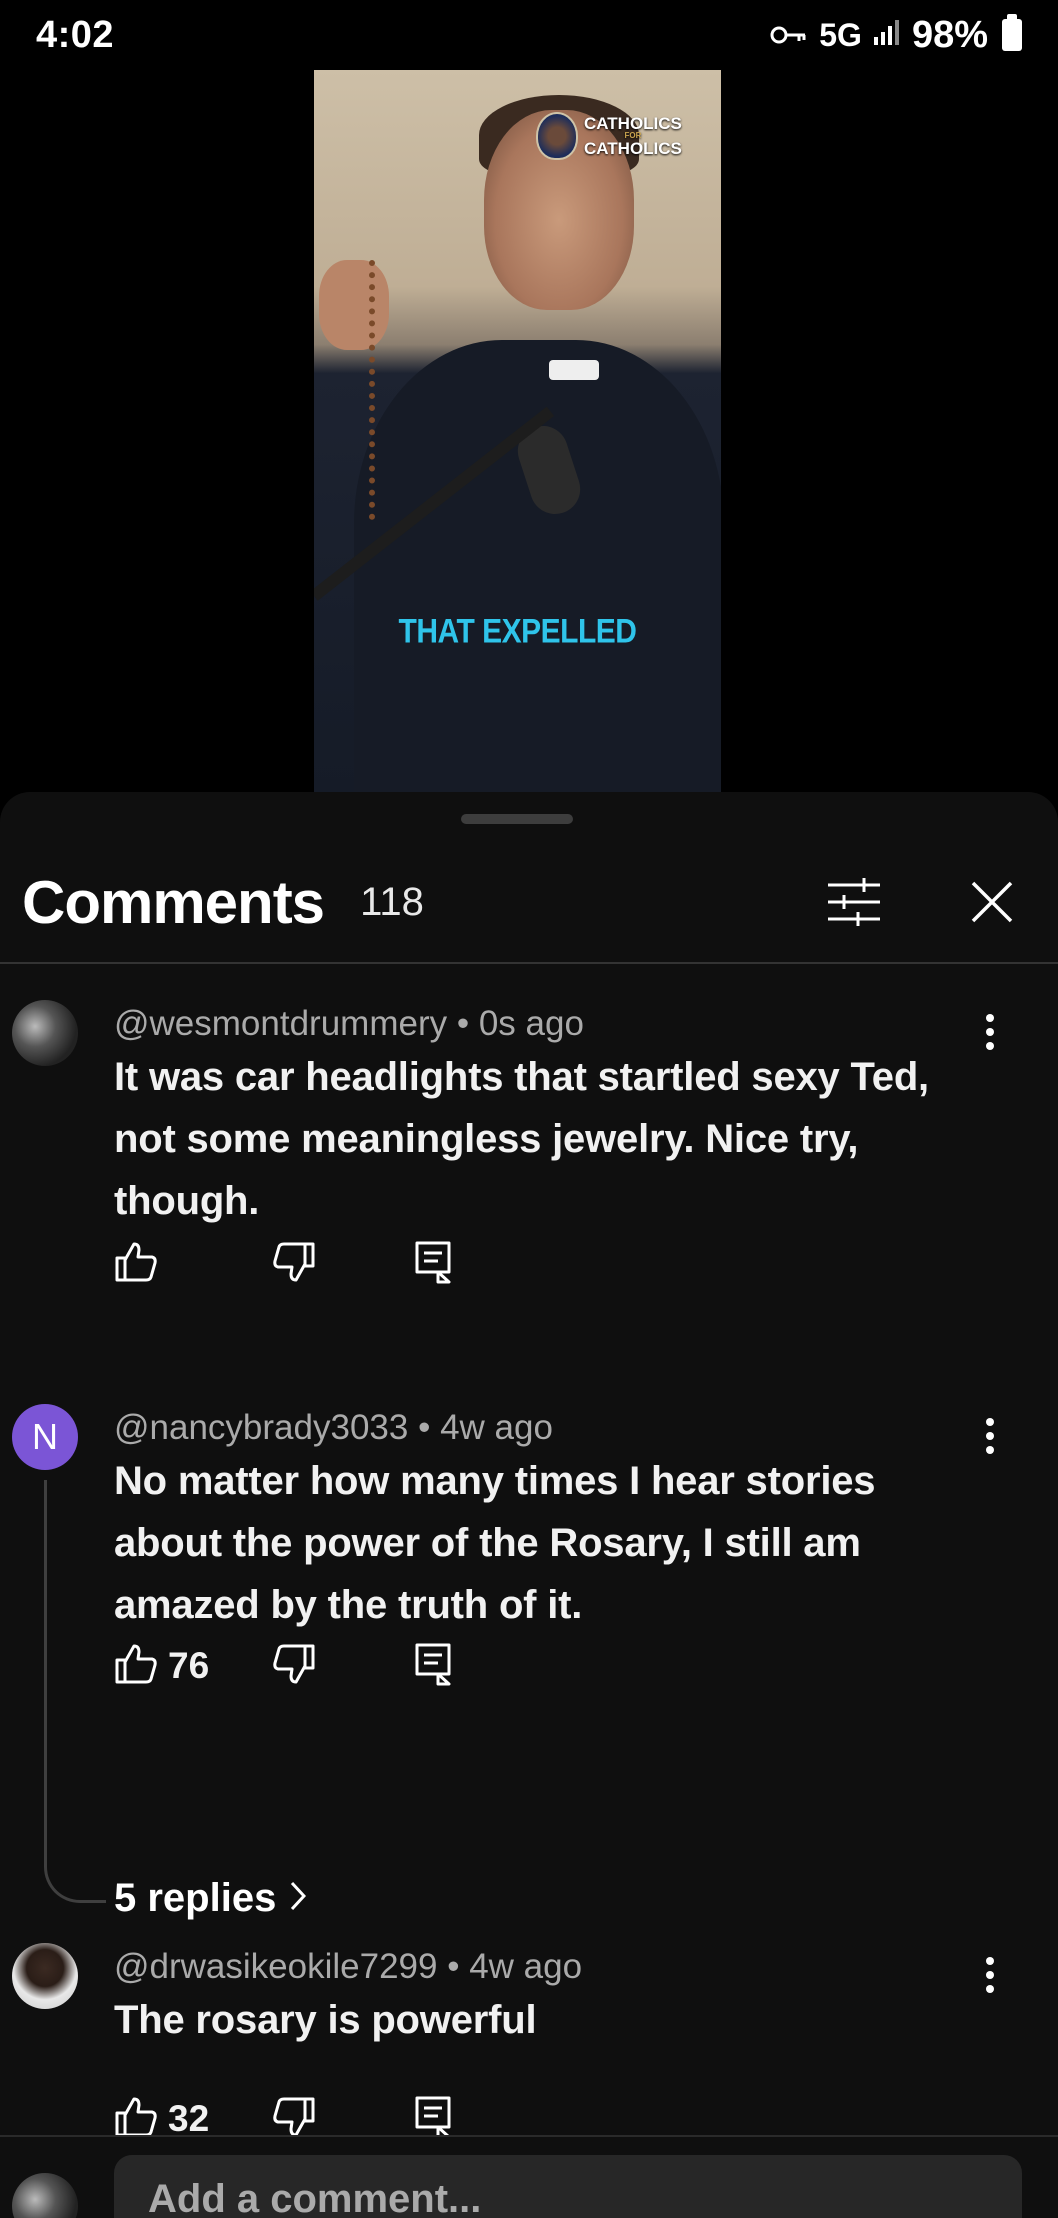  What do you see at coordinates (392, 901) in the screenshot?
I see `comments-count: 118` at bounding box center [392, 901].